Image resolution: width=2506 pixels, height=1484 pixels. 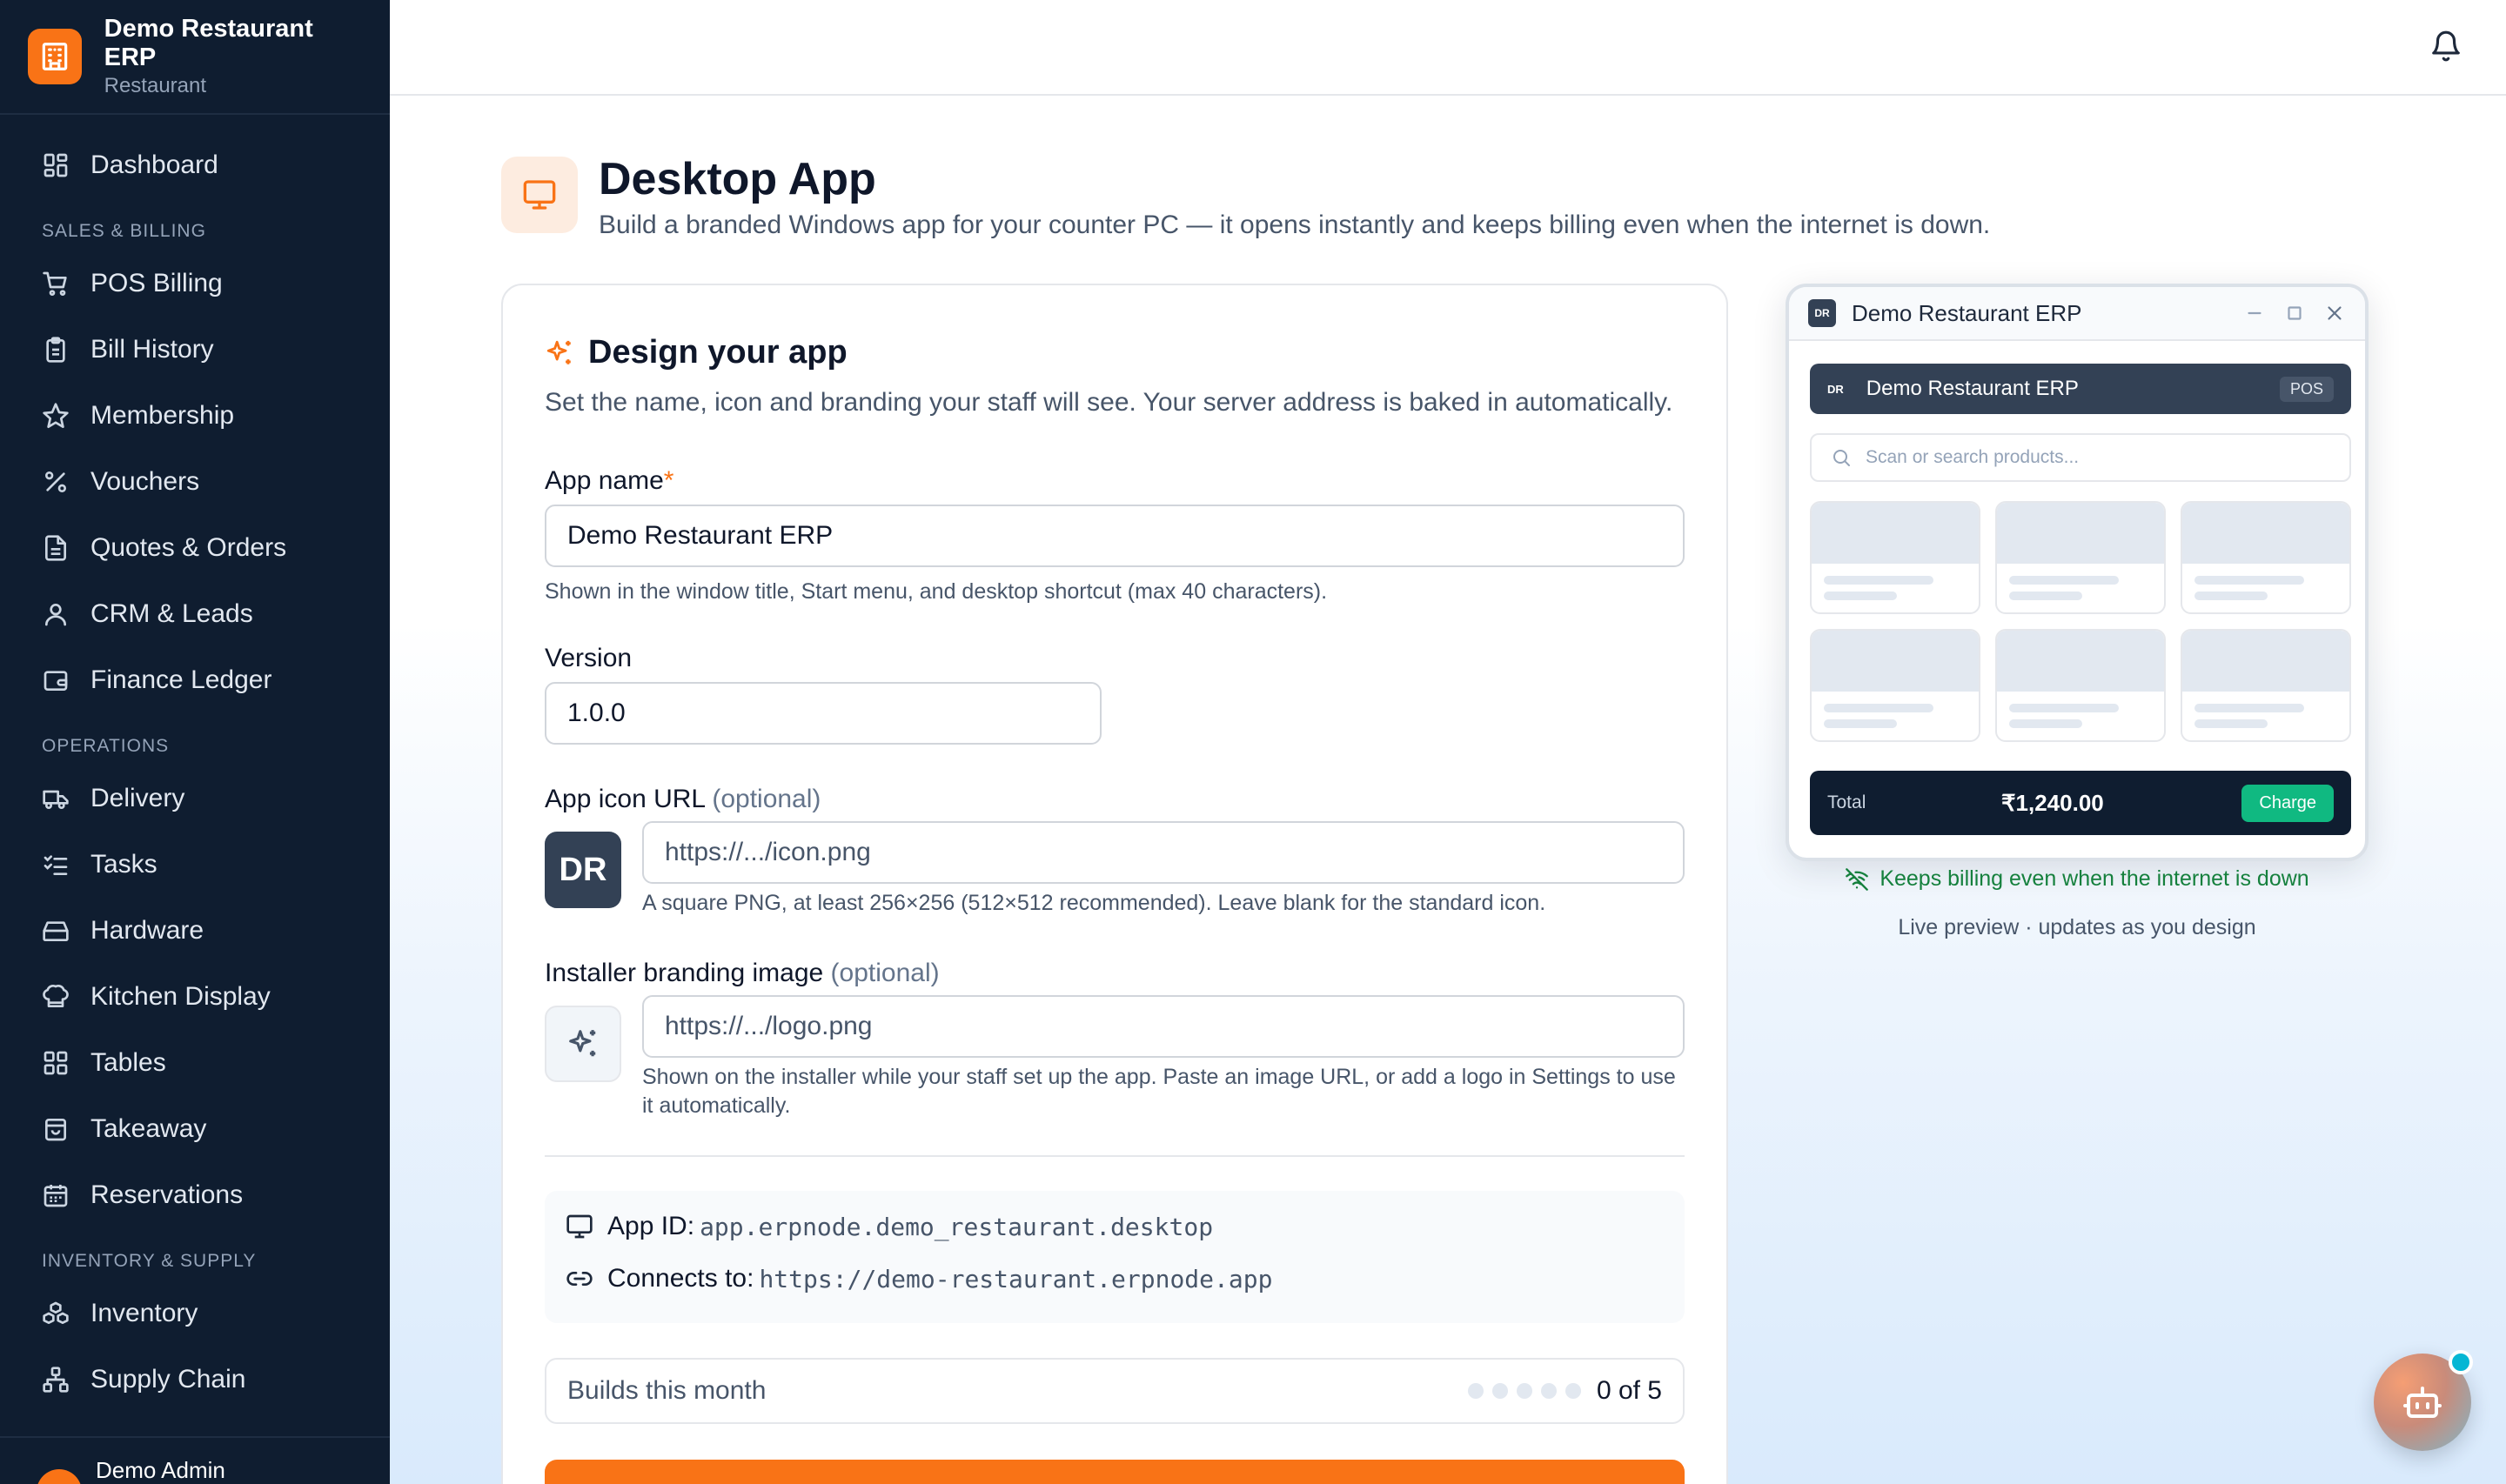 What do you see at coordinates (2052, 803) in the screenshot?
I see `preview-total-value: ₹1,240.00` at bounding box center [2052, 803].